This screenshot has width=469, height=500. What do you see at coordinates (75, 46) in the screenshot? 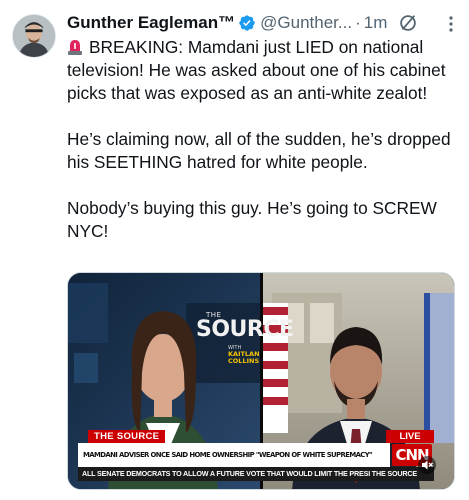
I see `siren-emoji-icon` at bounding box center [75, 46].